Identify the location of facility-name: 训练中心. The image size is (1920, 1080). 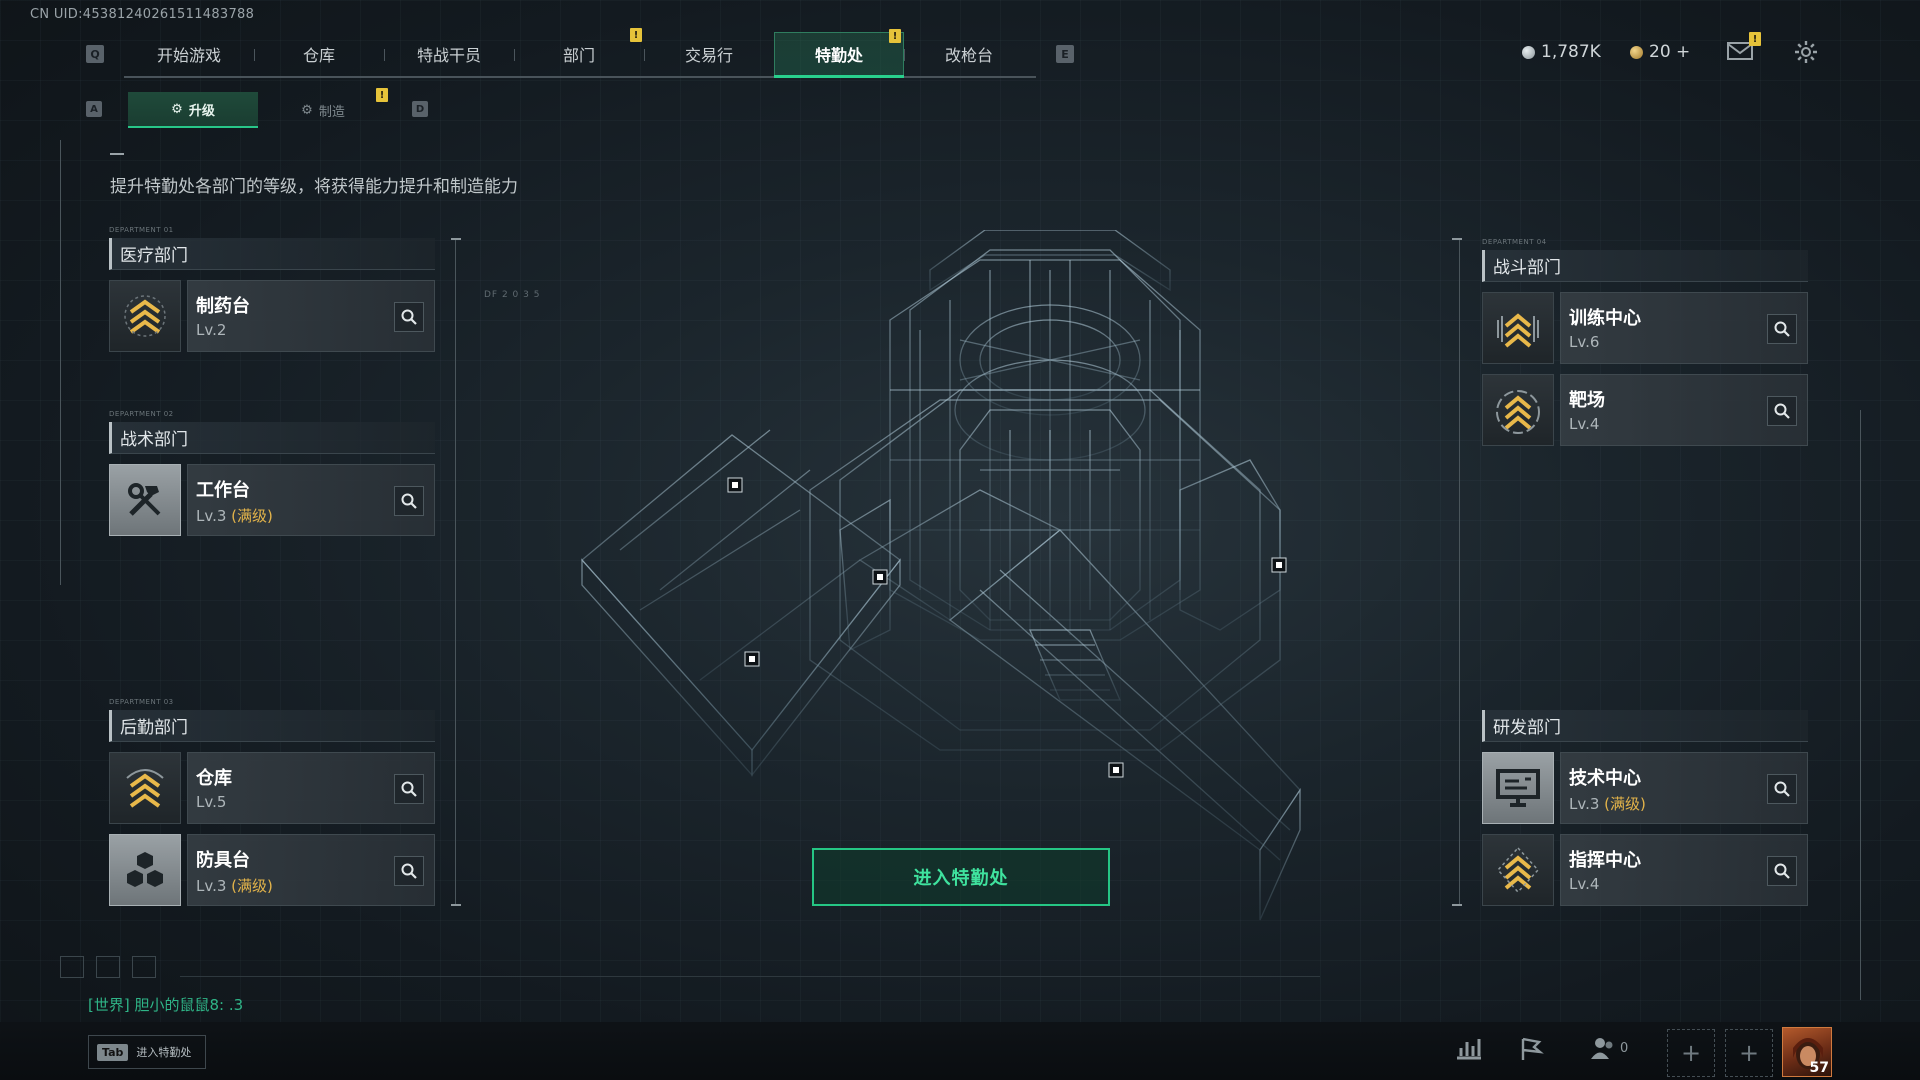
(1605, 318).